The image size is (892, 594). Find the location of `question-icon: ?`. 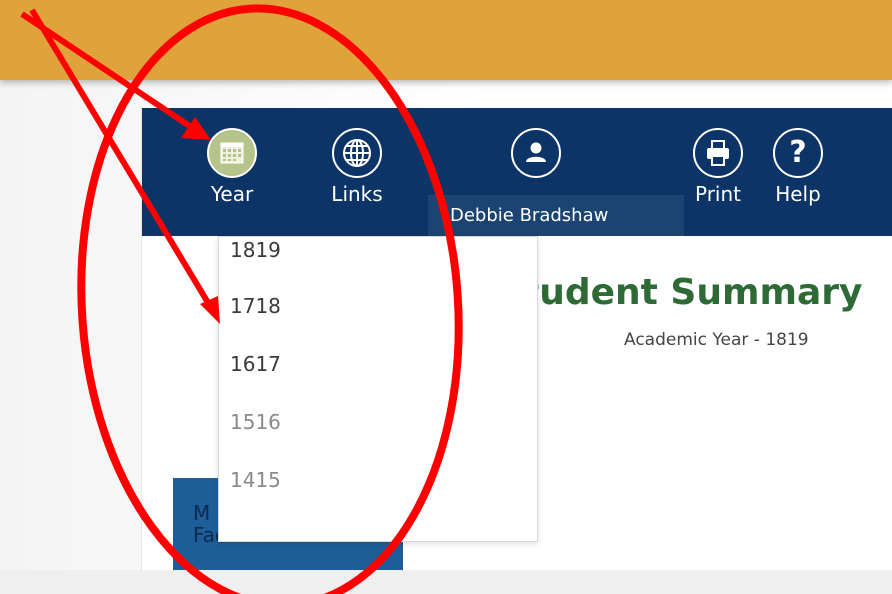

question-icon: ? is located at coordinates (798, 153).